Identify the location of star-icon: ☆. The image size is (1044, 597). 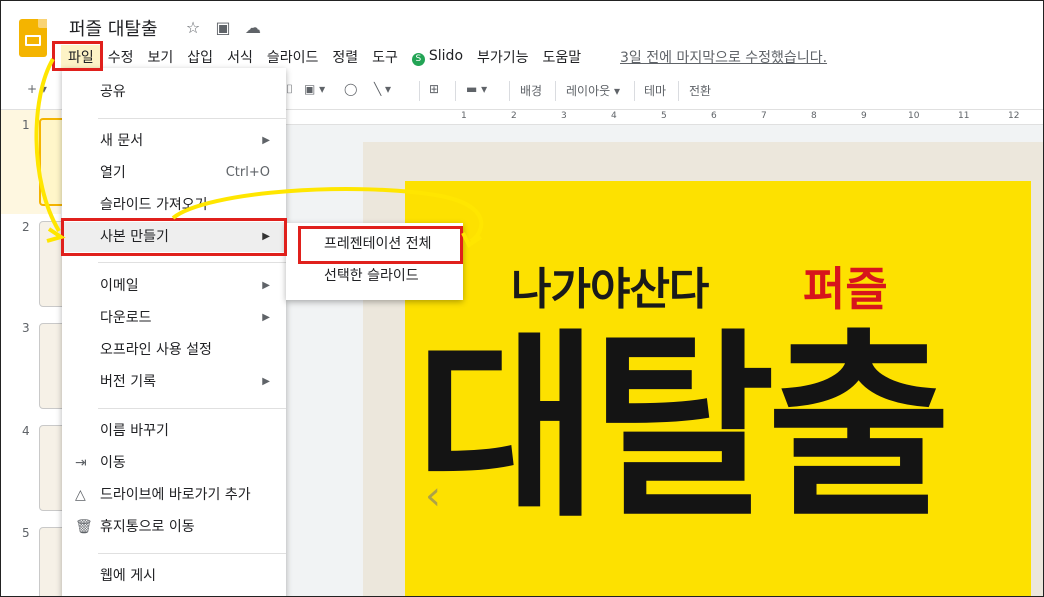
(193, 27).